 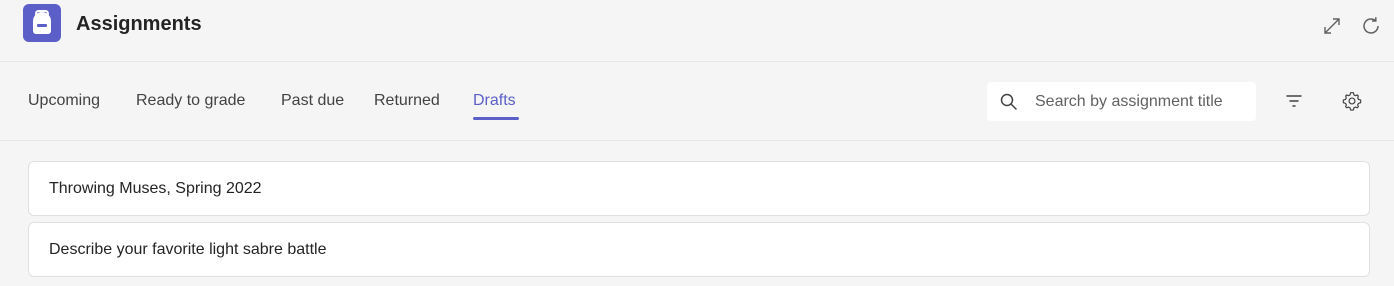 I want to click on settings-button, so click(x=1352, y=101).